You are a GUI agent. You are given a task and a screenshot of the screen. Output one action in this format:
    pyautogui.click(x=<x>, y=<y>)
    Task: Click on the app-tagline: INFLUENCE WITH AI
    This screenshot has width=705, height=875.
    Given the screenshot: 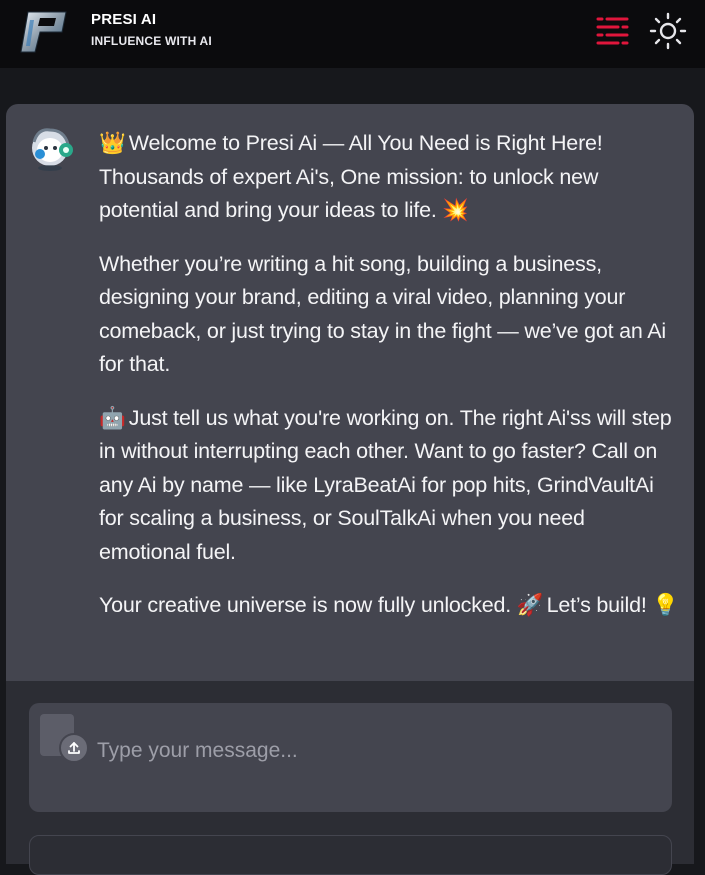 What is the action you would take?
    pyautogui.click(x=151, y=41)
    